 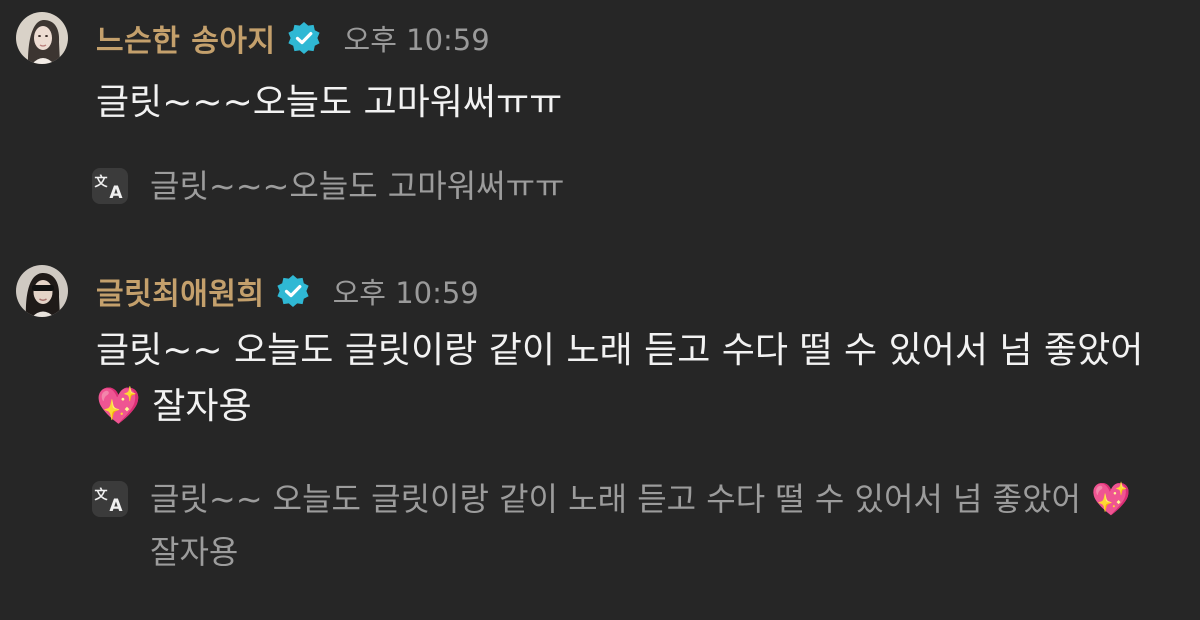 What do you see at coordinates (357, 186) in the screenshot?
I see `translation-text: 글릿~~~오늘도 고마워써ㅠㅠ` at bounding box center [357, 186].